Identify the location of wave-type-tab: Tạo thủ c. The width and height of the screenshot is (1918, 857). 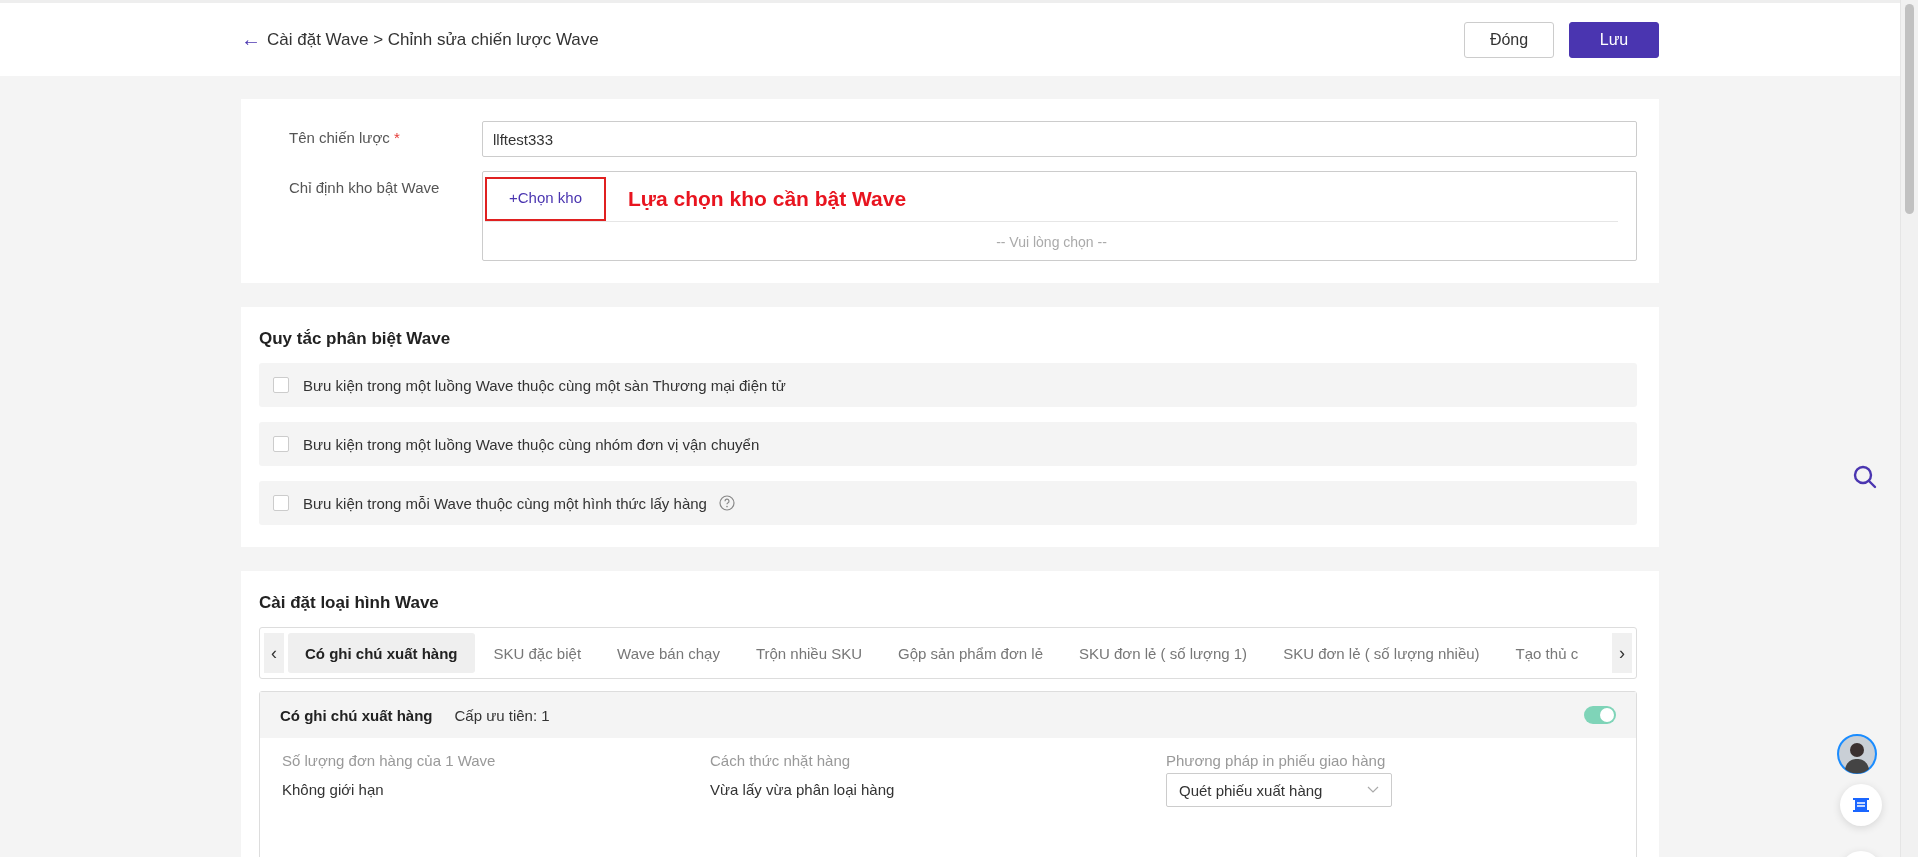
(1547, 653).